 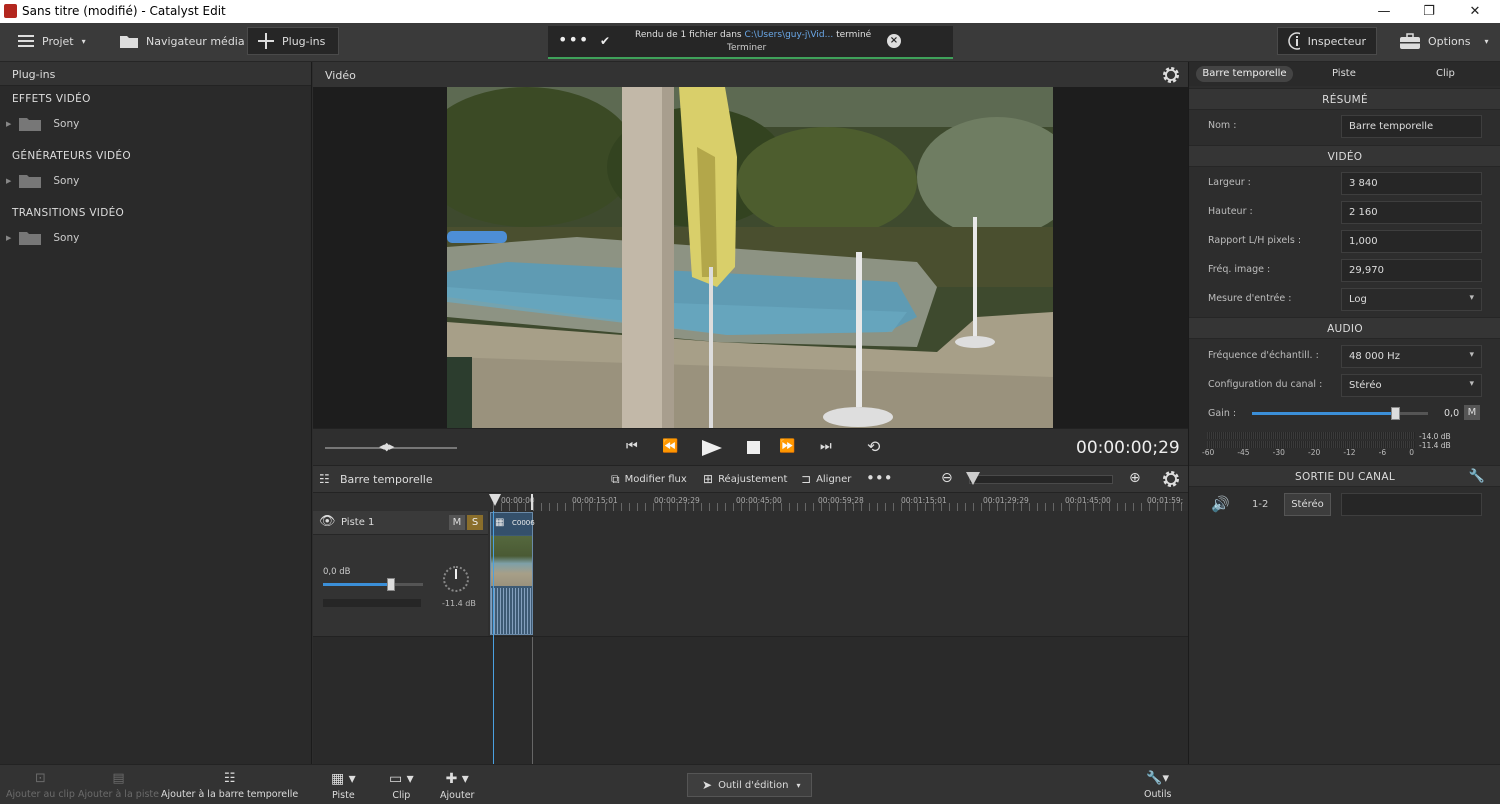 What do you see at coordinates (1244, 74) in the screenshot?
I see `tab-barre-temporelle: Barre temporelle` at bounding box center [1244, 74].